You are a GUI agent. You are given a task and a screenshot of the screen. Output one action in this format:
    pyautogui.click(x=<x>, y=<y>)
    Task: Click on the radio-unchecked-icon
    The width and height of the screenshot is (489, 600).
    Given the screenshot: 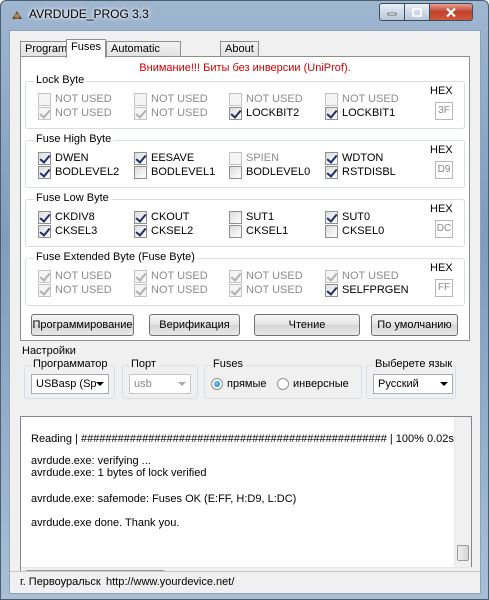 What is the action you would take?
    pyautogui.click(x=283, y=384)
    